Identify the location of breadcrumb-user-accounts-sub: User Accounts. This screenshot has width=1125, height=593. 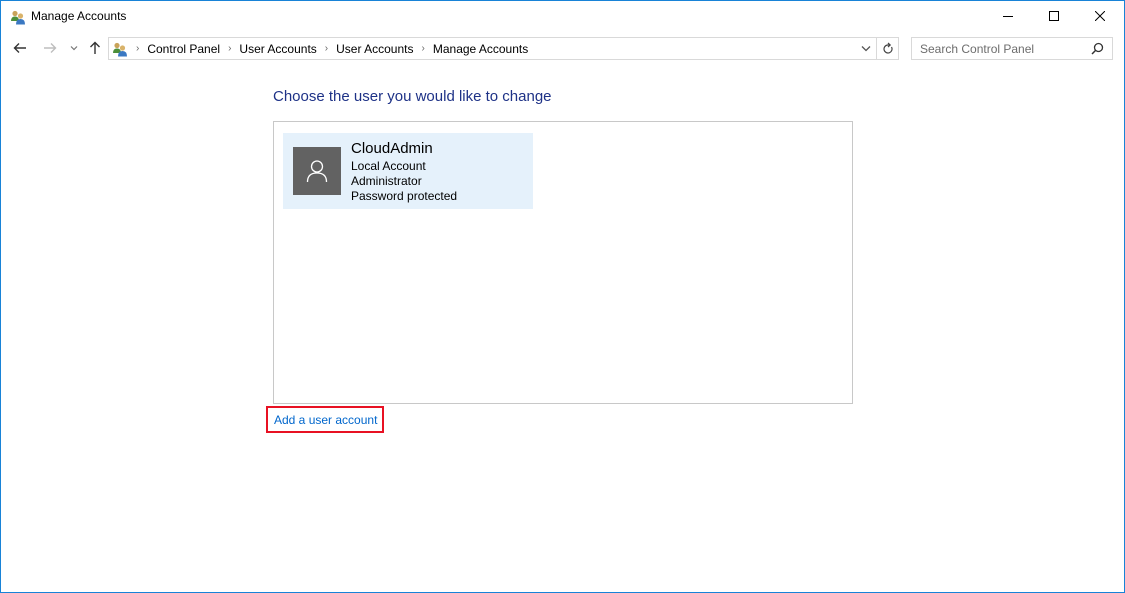
(374, 49).